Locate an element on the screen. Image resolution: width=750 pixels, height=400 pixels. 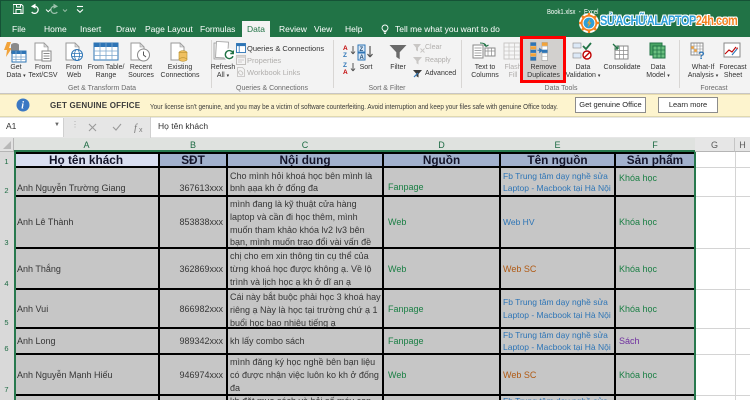
svg-text: f is located at coordinates (136, 128).